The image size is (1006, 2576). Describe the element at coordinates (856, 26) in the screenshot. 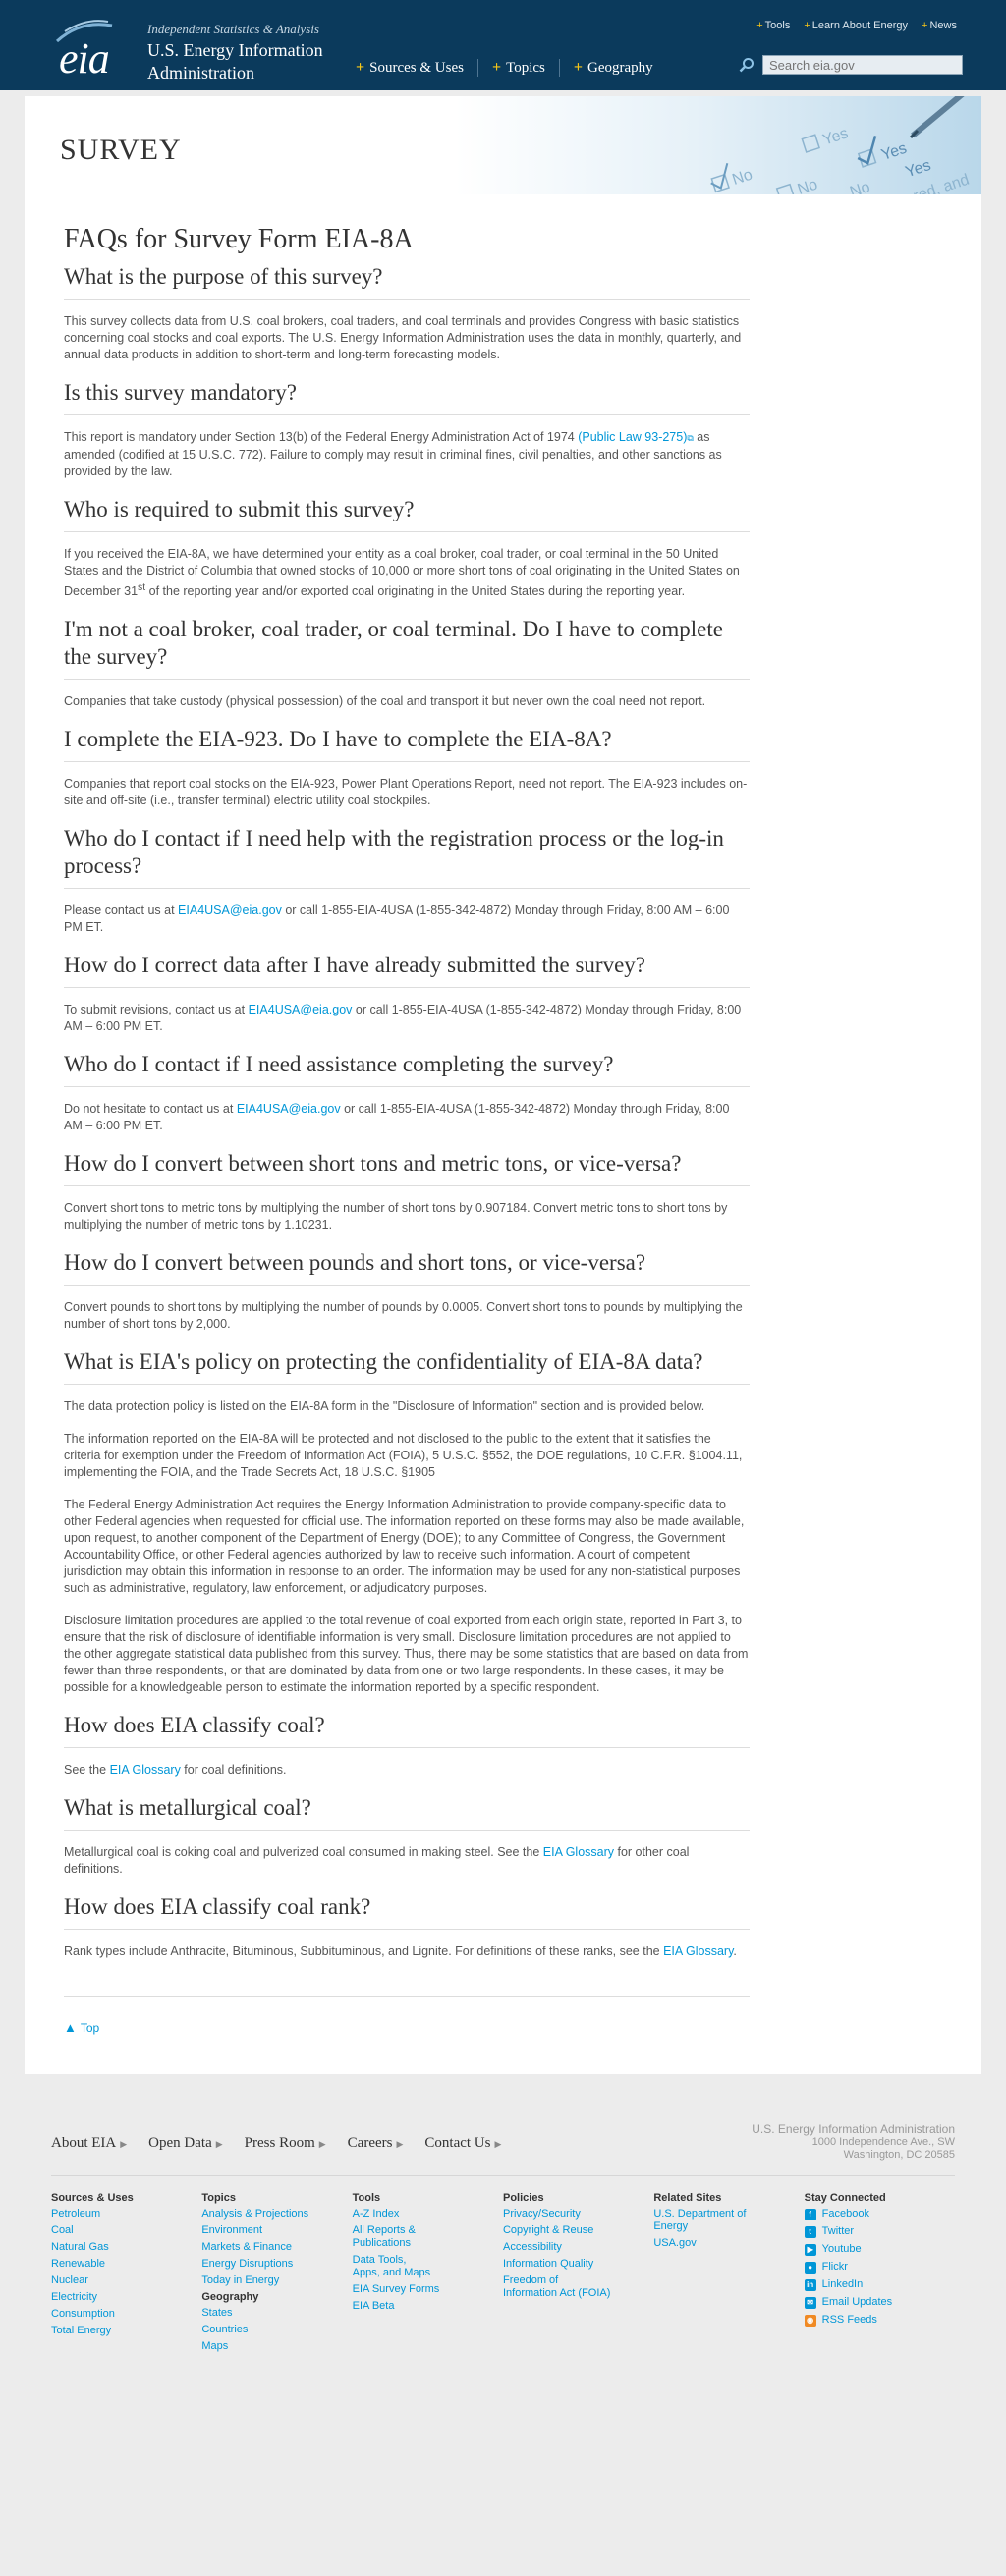

I see `util-nav-learn: + Learn About Energy` at that location.